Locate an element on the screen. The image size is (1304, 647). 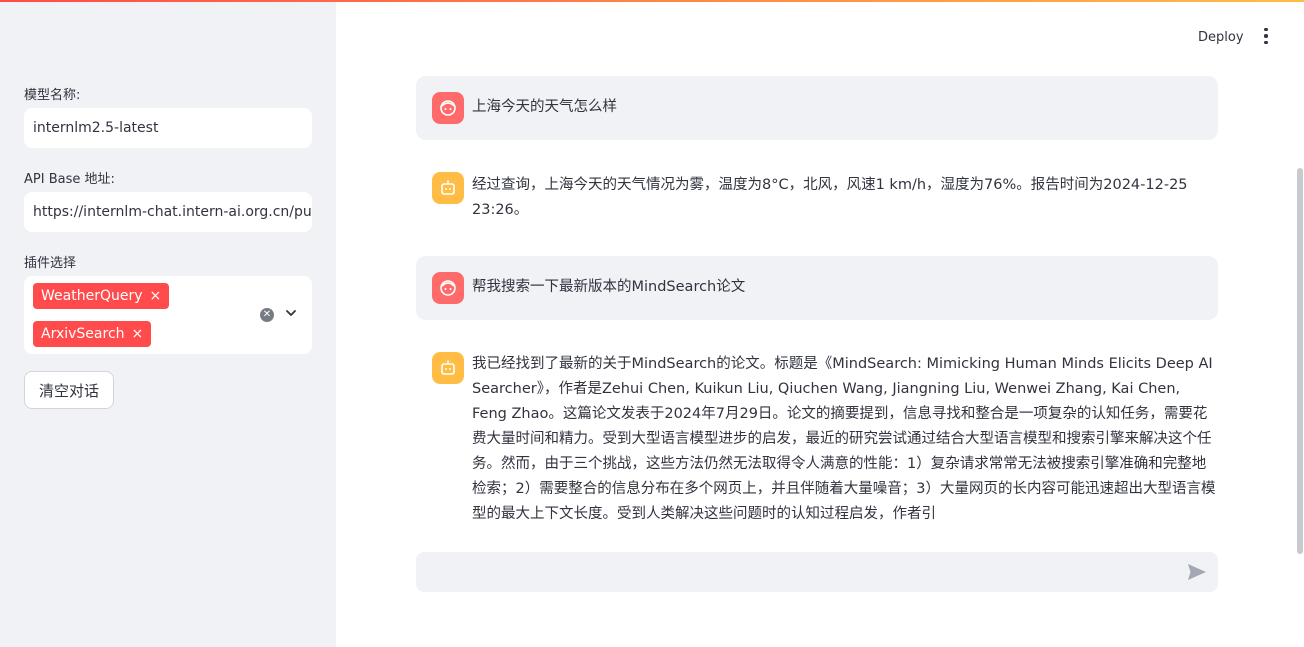
clear-chat-button: 清空对话 is located at coordinates (69, 390).